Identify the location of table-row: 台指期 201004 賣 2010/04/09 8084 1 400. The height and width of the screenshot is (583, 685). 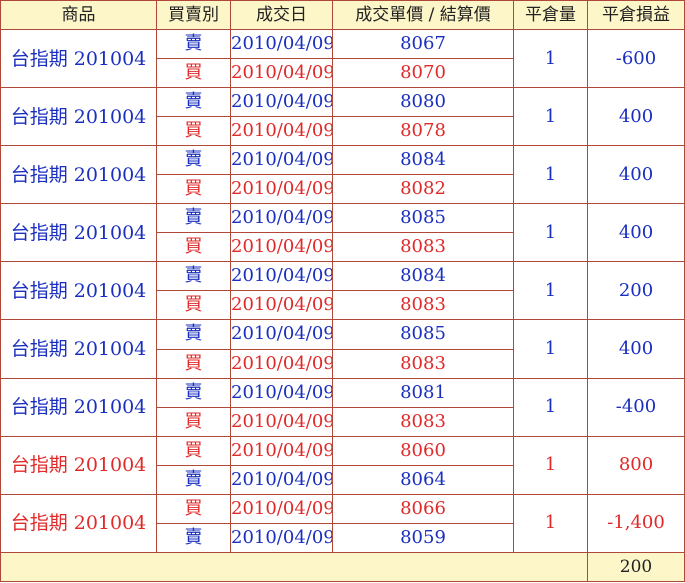
(342, 175).